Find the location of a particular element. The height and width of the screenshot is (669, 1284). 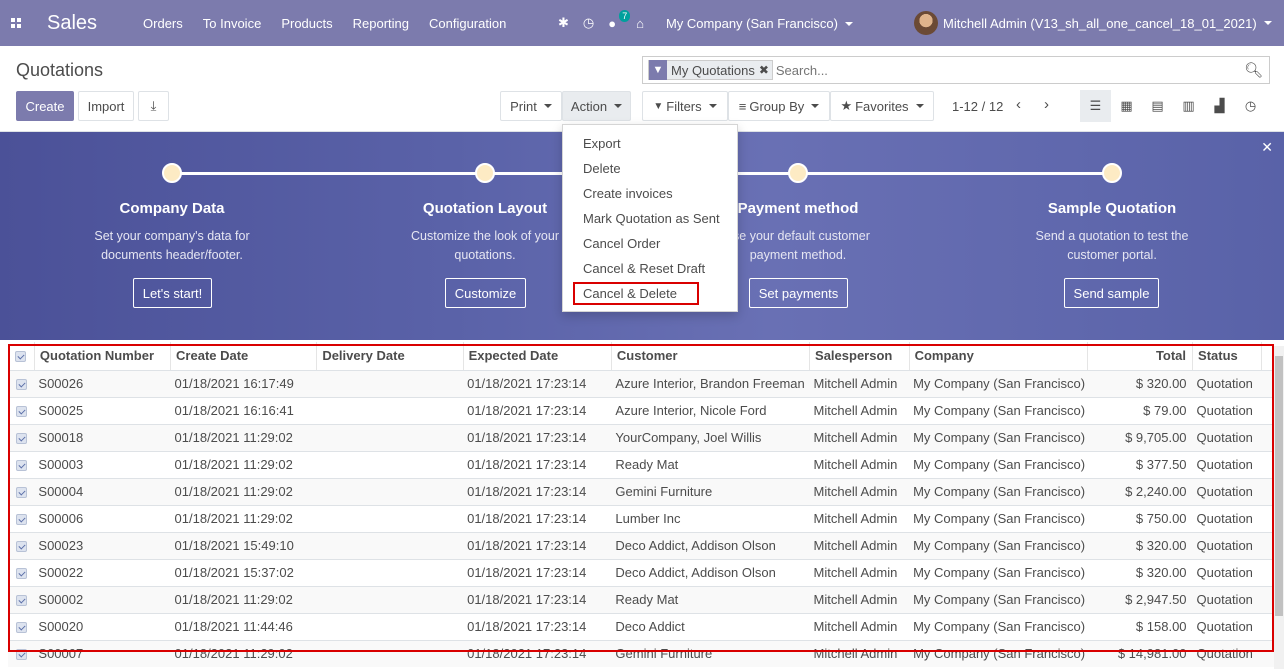

col-customer: Customer is located at coordinates (710, 356).